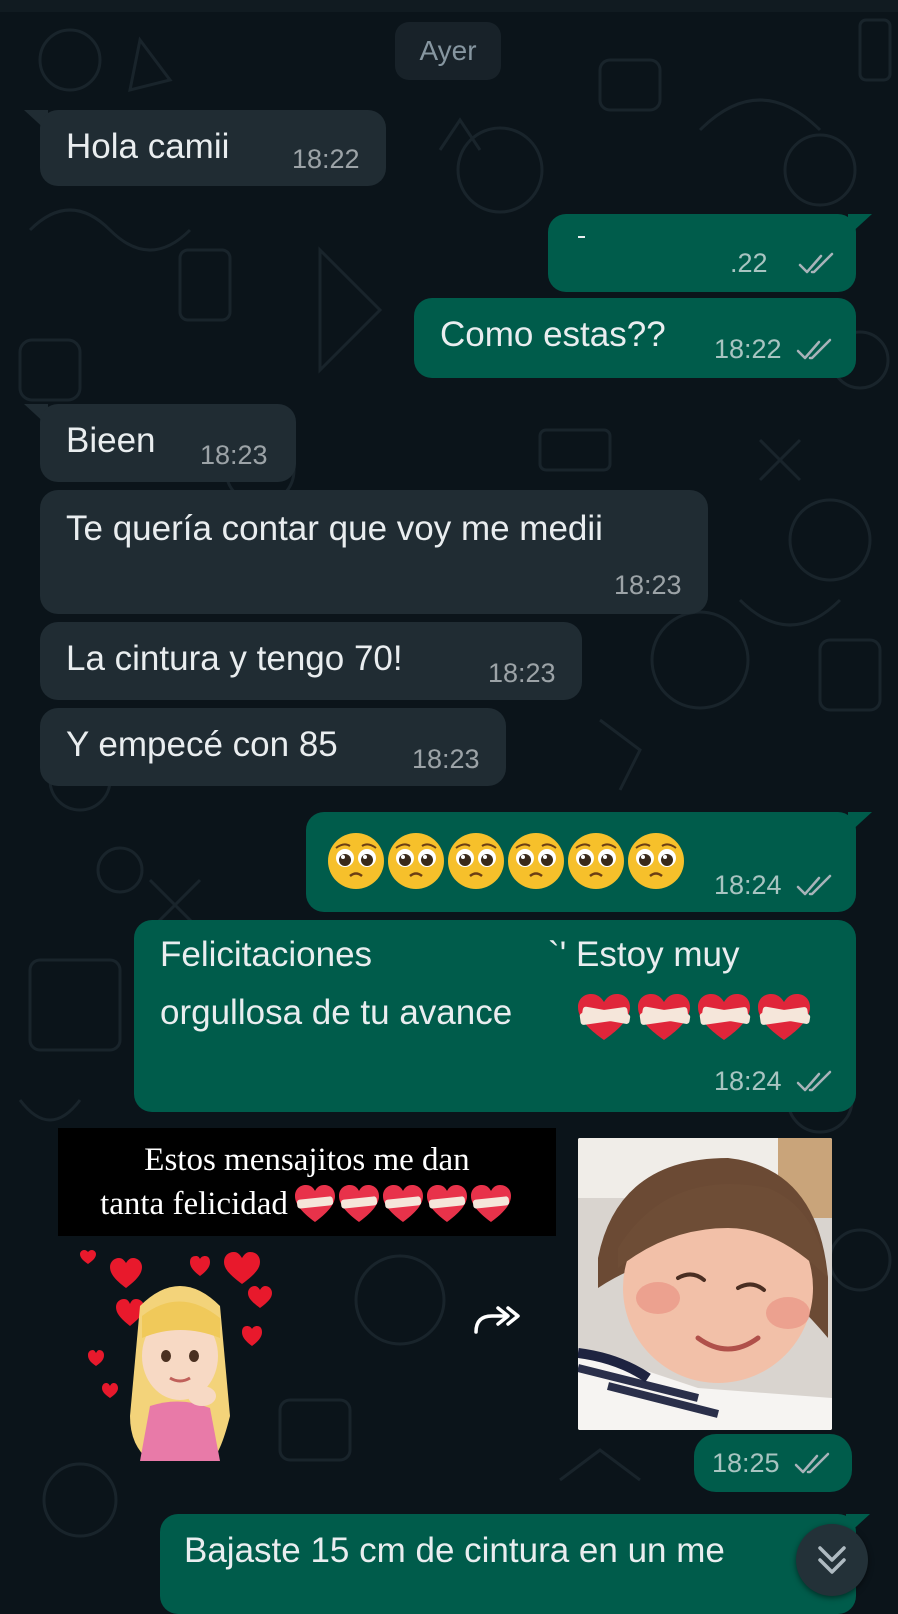 The width and height of the screenshot is (898, 1614). Describe the element at coordinates (705, 1284) in the screenshot. I see `child-photo` at that location.